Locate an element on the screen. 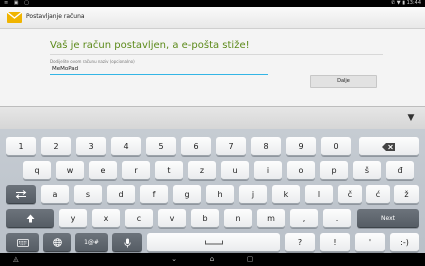  backspace-key is located at coordinates (389, 146).